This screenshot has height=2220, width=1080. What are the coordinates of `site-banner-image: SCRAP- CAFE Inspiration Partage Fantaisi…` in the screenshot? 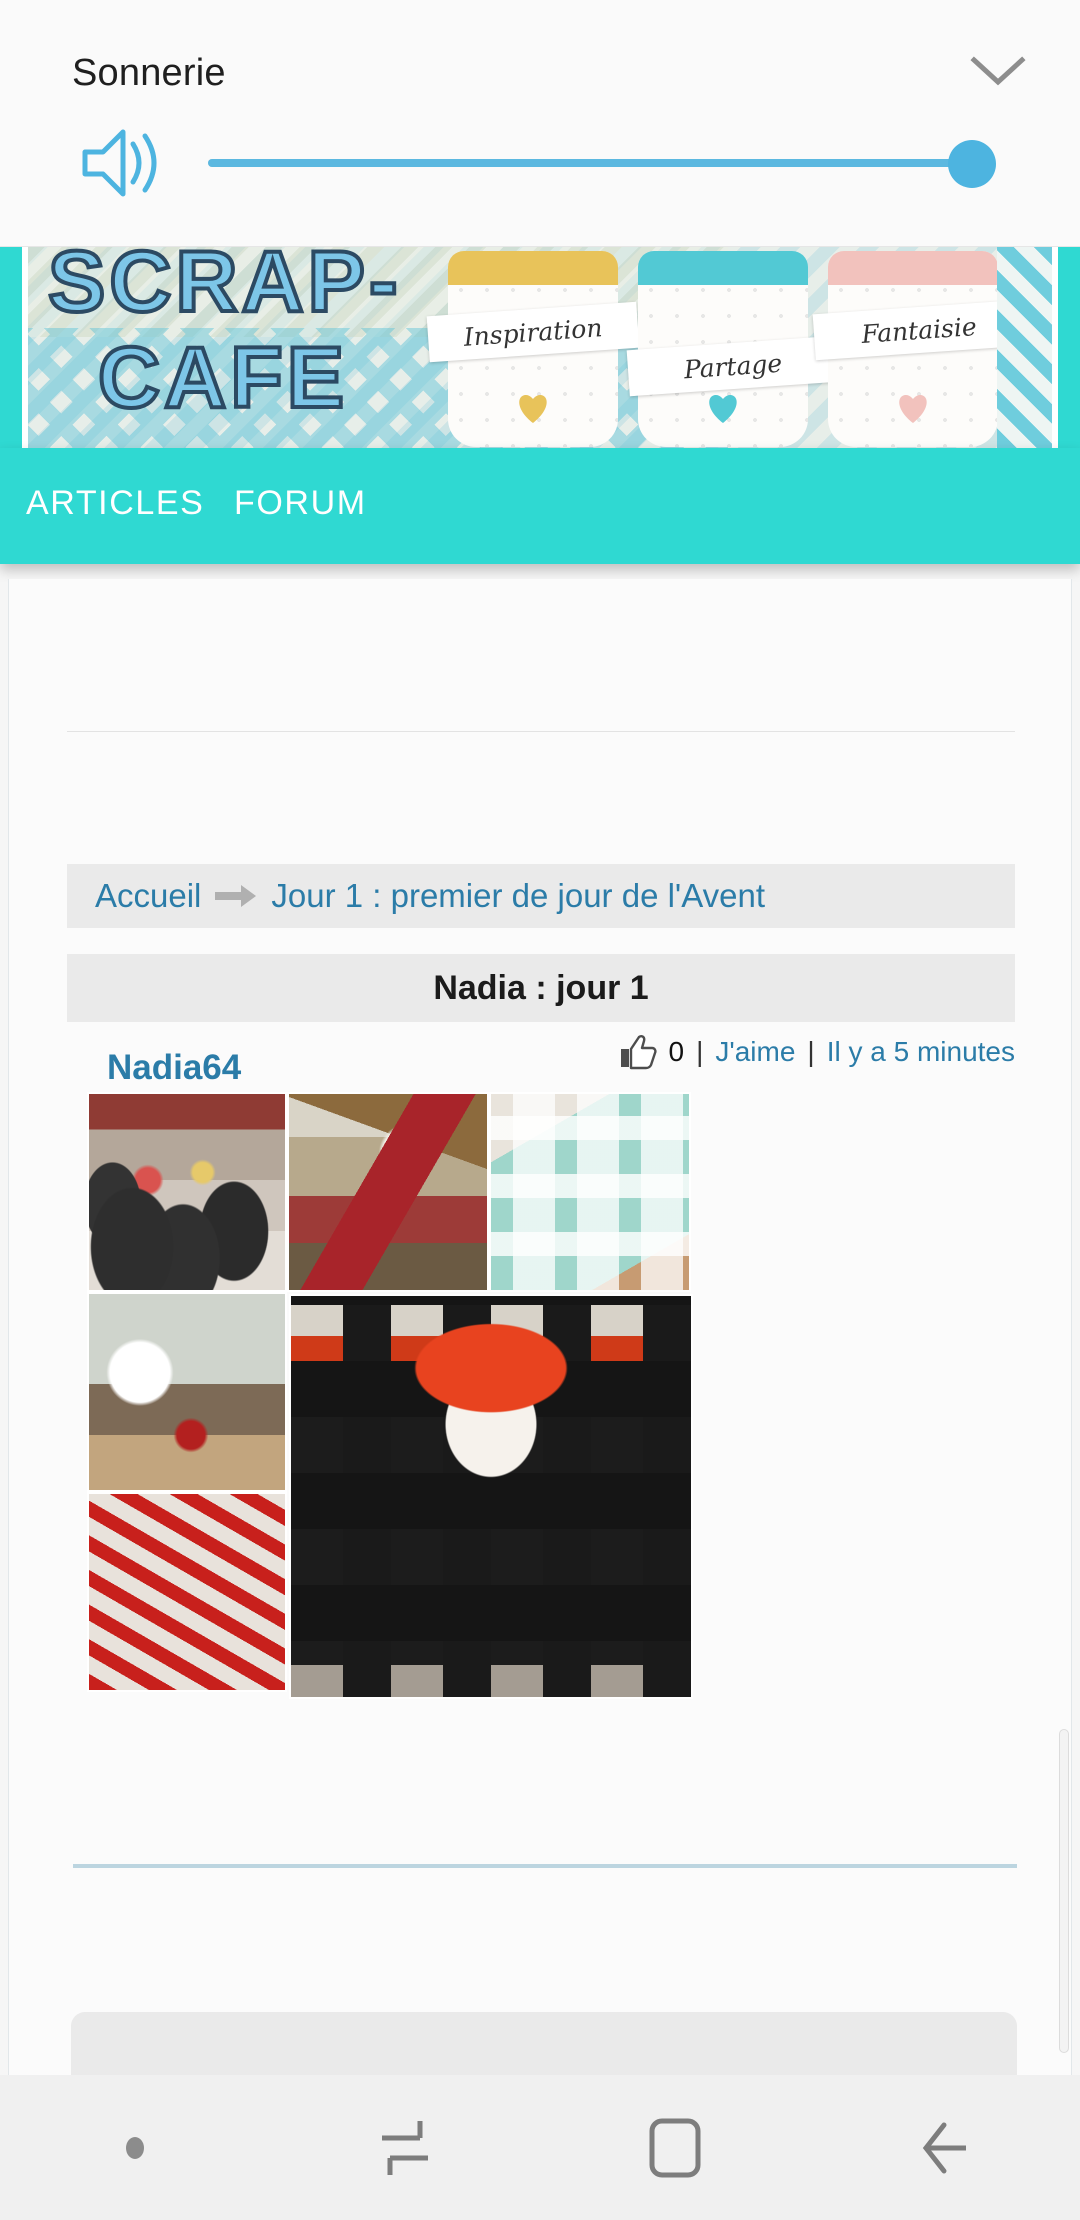 It's located at (540, 347).